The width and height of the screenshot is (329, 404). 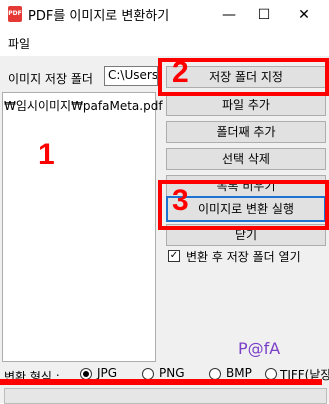 I want to click on annotation-number-1: 1, so click(x=46, y=154).